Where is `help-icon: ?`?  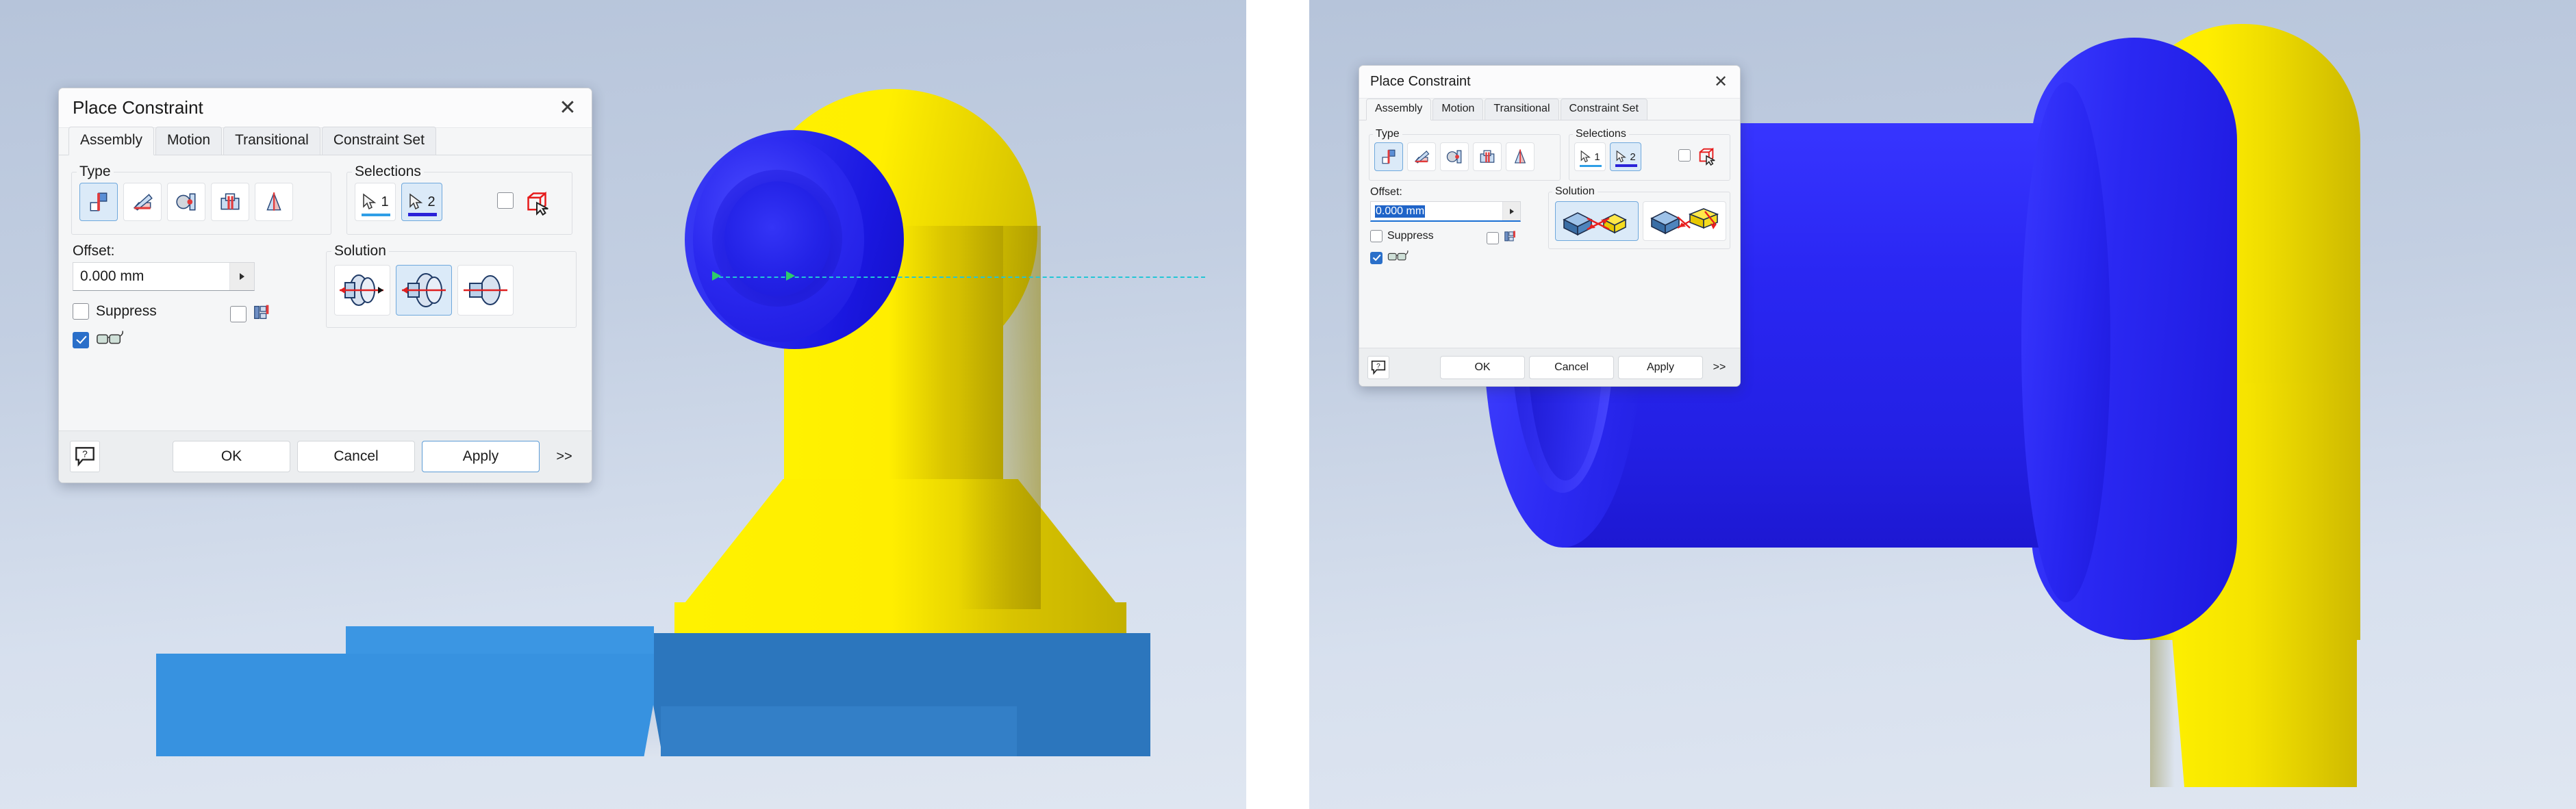 help-icon: ? is located at coordinates (1378, 367).